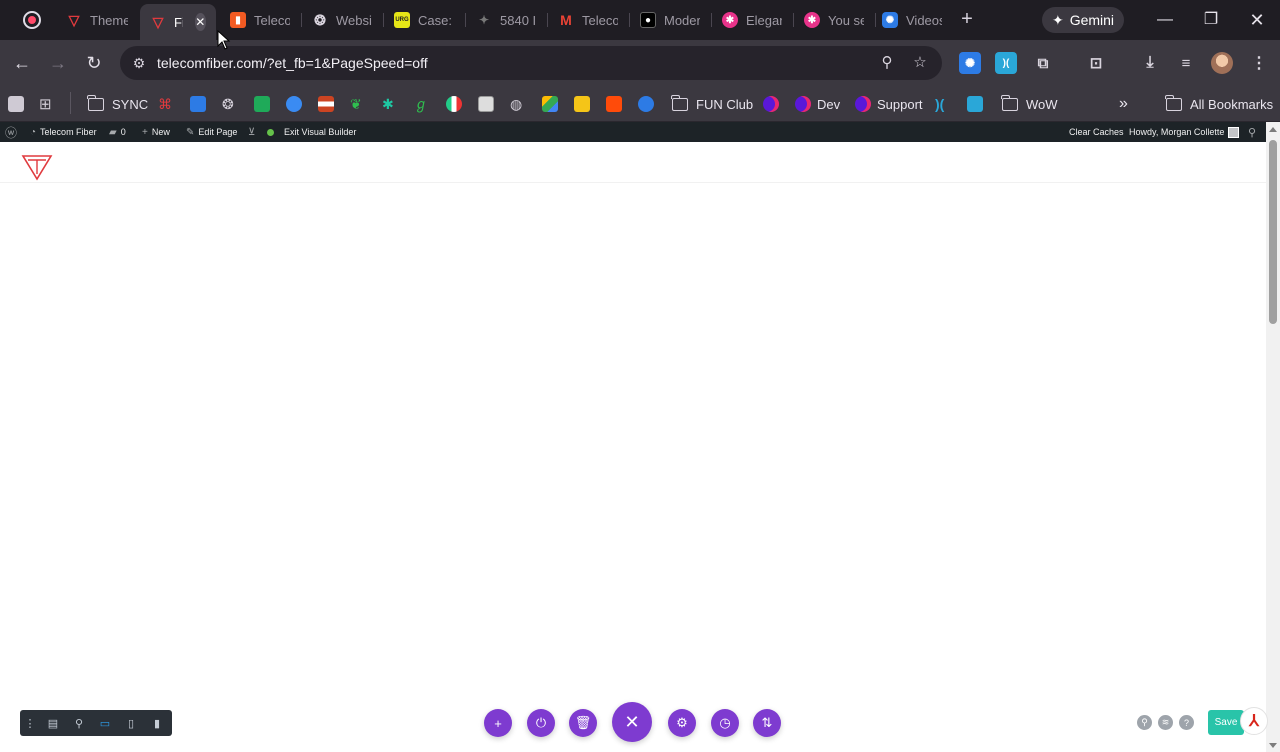 The image size is (1280, 752). What do you see at coordinates (1219, 104) in the screenshot?
I see `all-bookmarks-button: All Bookmarks` at bounding box center [1219, 104].